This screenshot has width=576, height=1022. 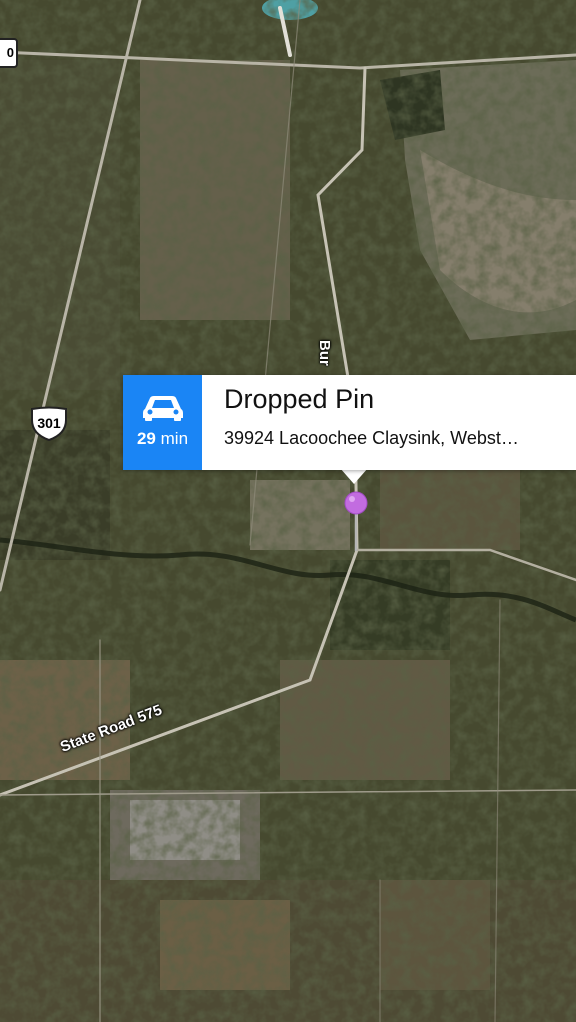 I want to click on shield-number: 301, so click(x=49, y=423).